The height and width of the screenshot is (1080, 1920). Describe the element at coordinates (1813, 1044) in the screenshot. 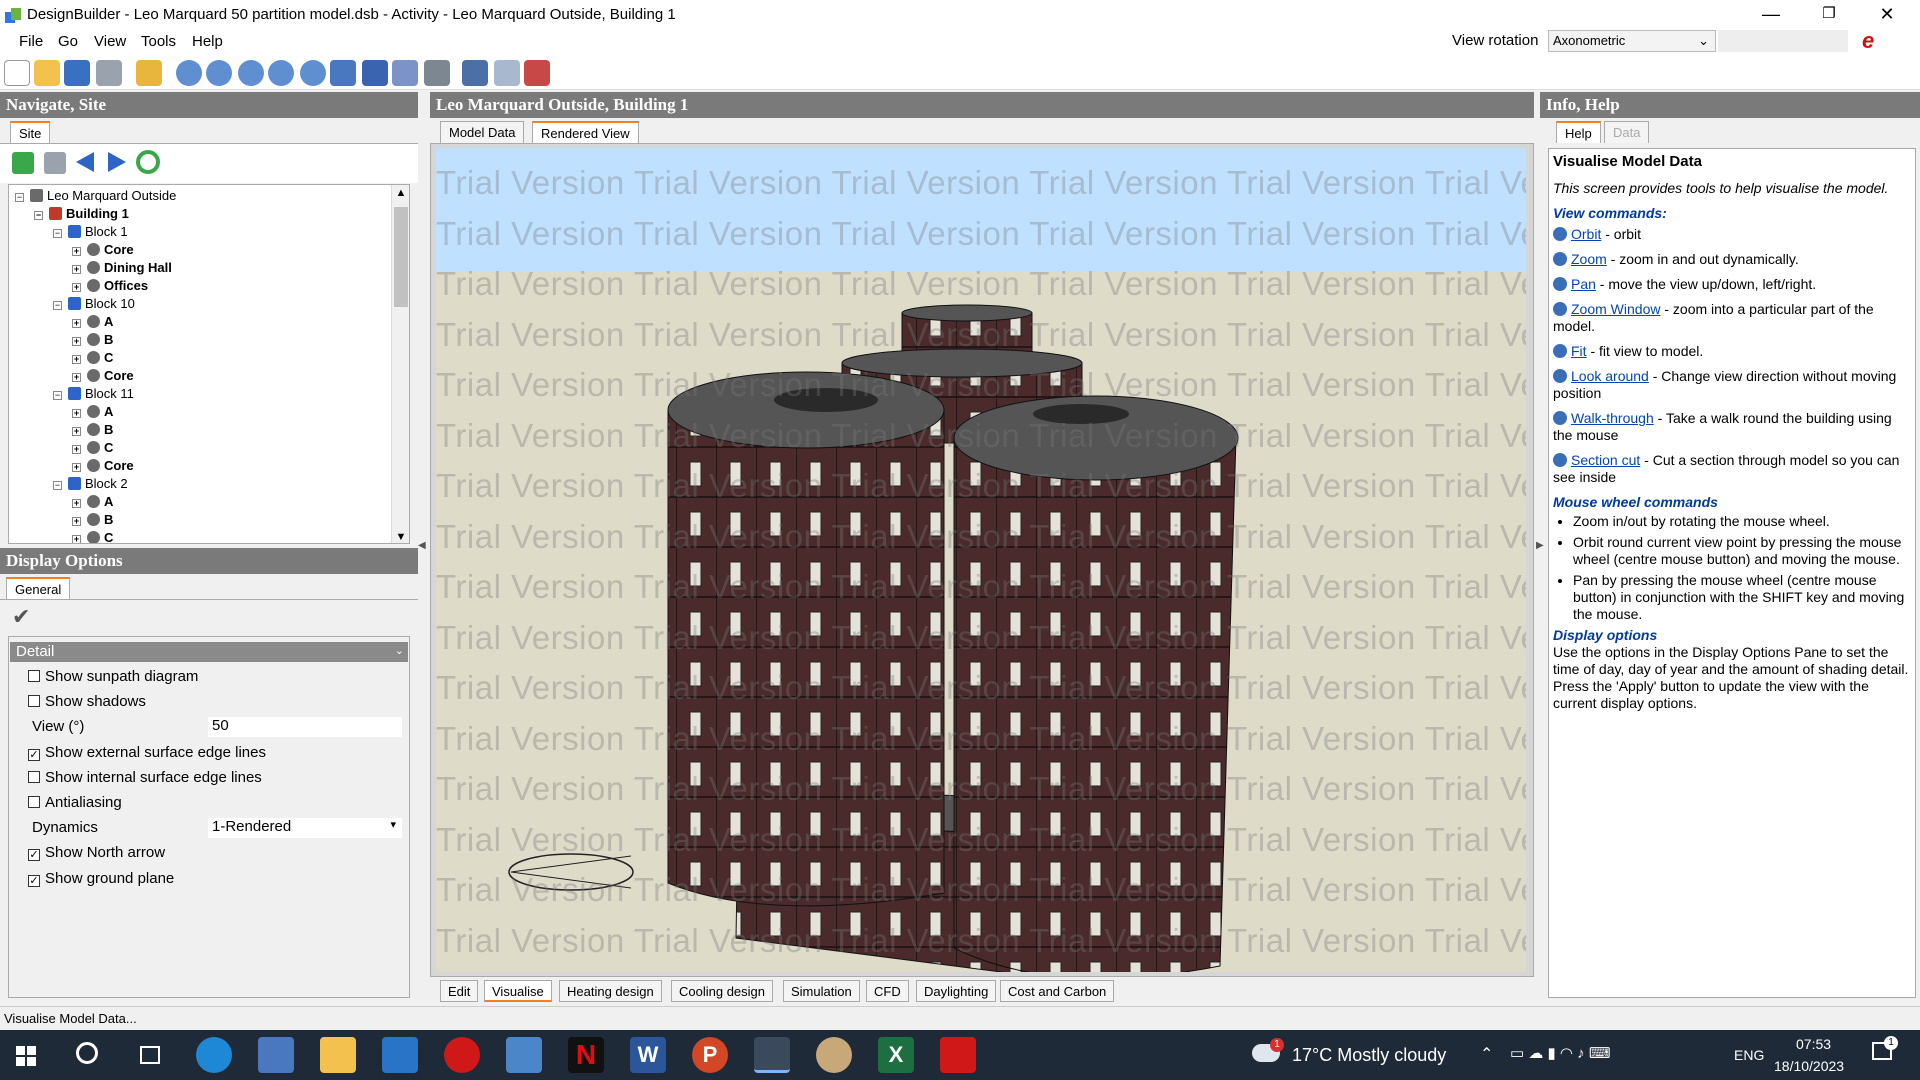

I see `clock-time: 07:53` at that location.